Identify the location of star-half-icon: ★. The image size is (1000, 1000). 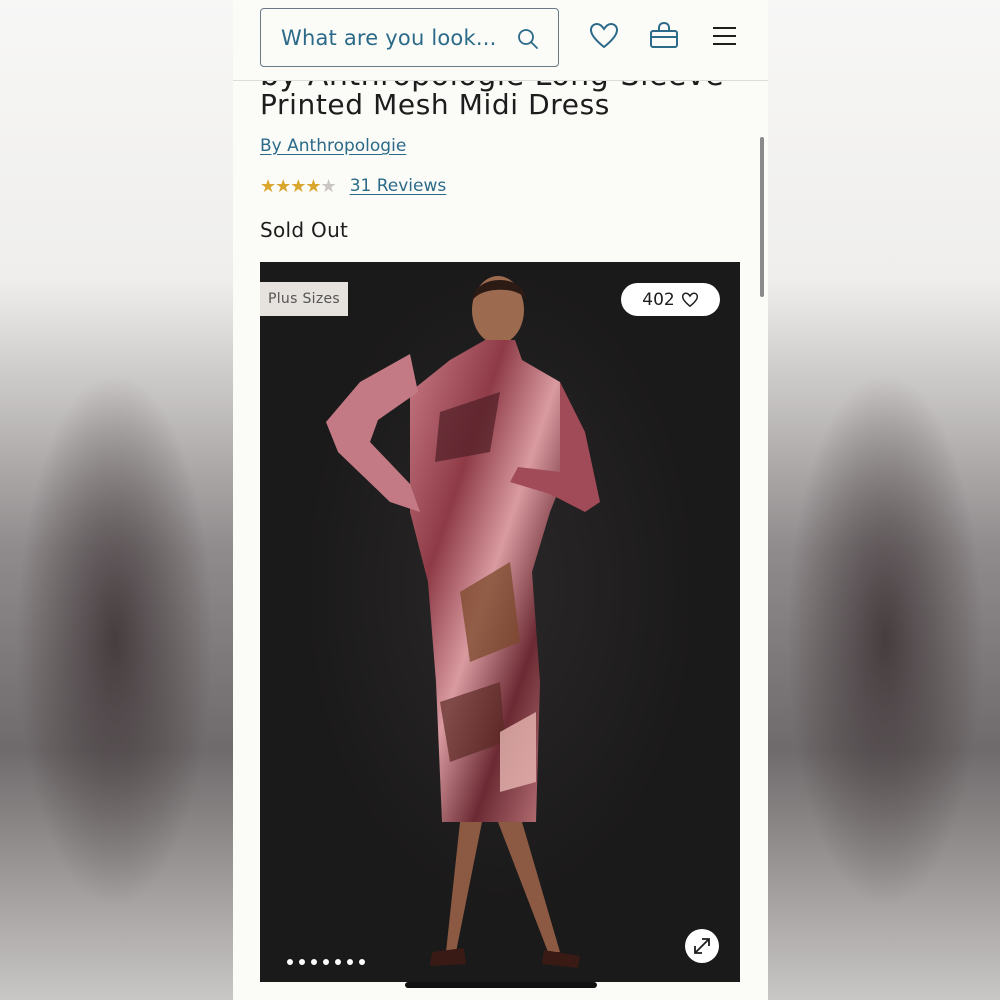
(328, 186).